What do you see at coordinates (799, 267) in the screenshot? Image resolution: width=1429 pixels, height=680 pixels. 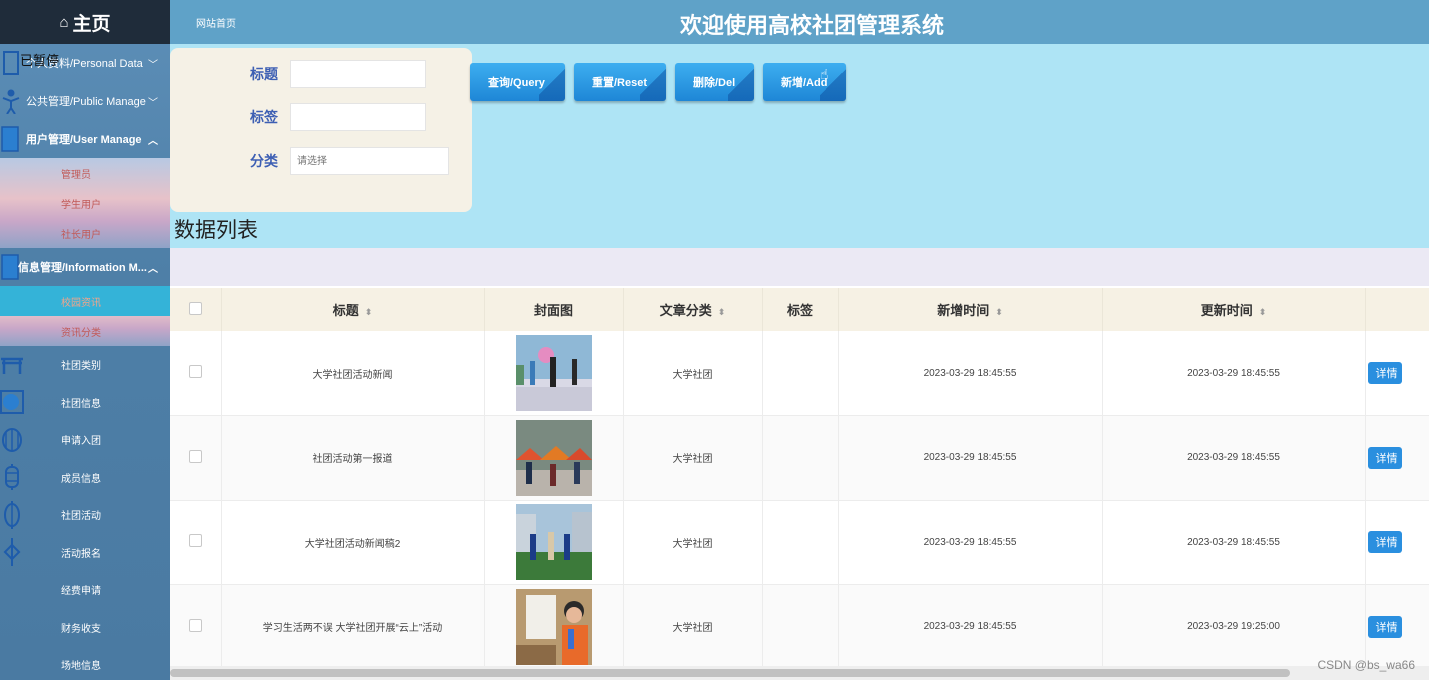 I see `toolbar-band` at bounding box center [799, 267].